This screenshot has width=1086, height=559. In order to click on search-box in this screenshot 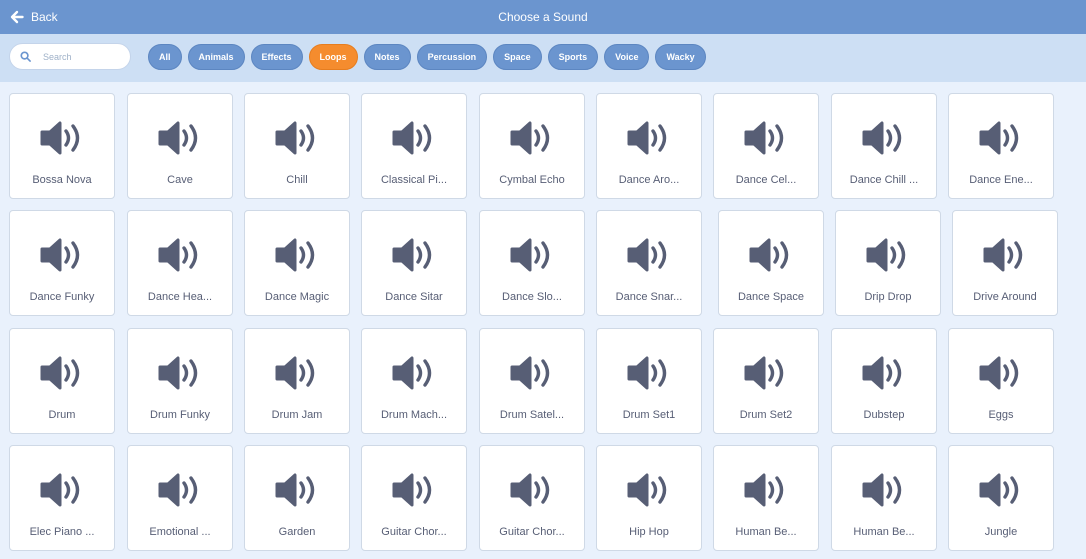, I will do `click(70, 56)`.